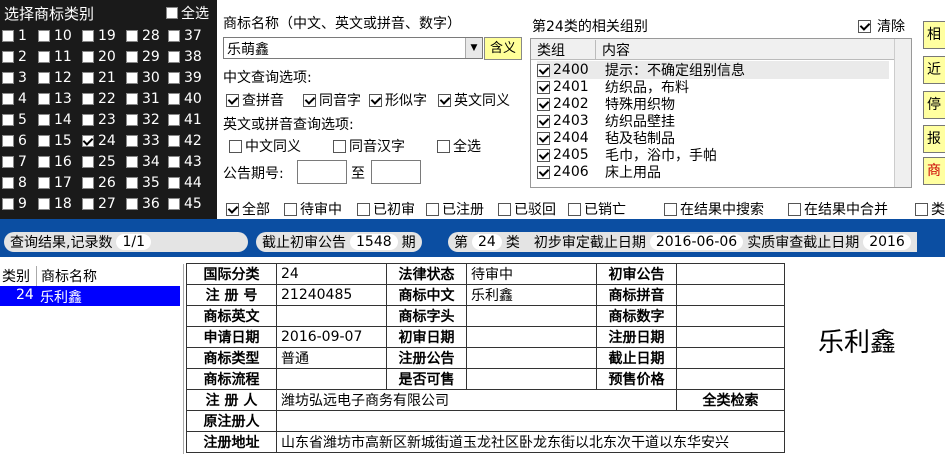 The image size is (945, 454). Describe the element at coordinates (332, 100) in the screenshot. I see `cn-option-homophone: 同音字` at that location.